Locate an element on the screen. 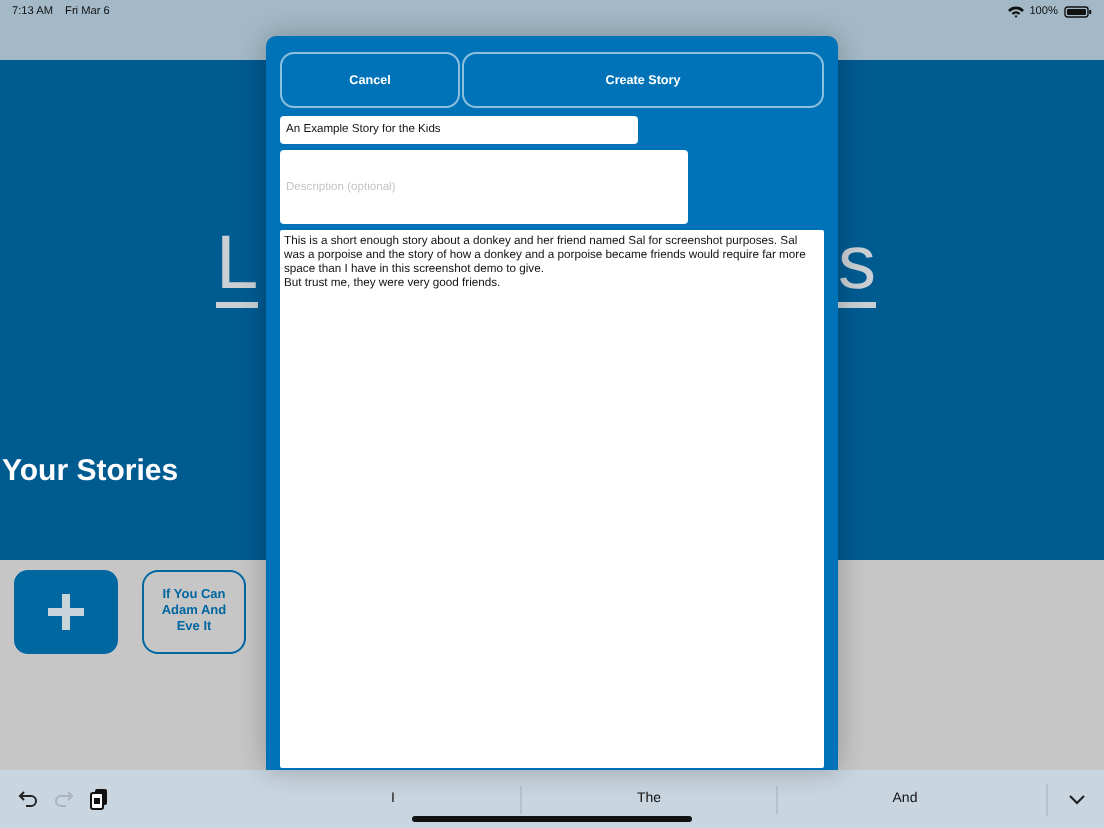 Image resolution: width=1104 pixels, height=828 pixels. wifi-icon is located at coordinates (1015, 12).